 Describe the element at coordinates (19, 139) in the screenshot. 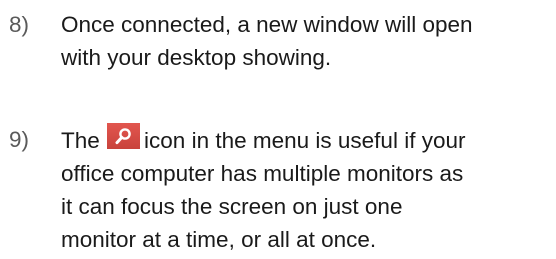

I see `step-number: 9)` at that location.